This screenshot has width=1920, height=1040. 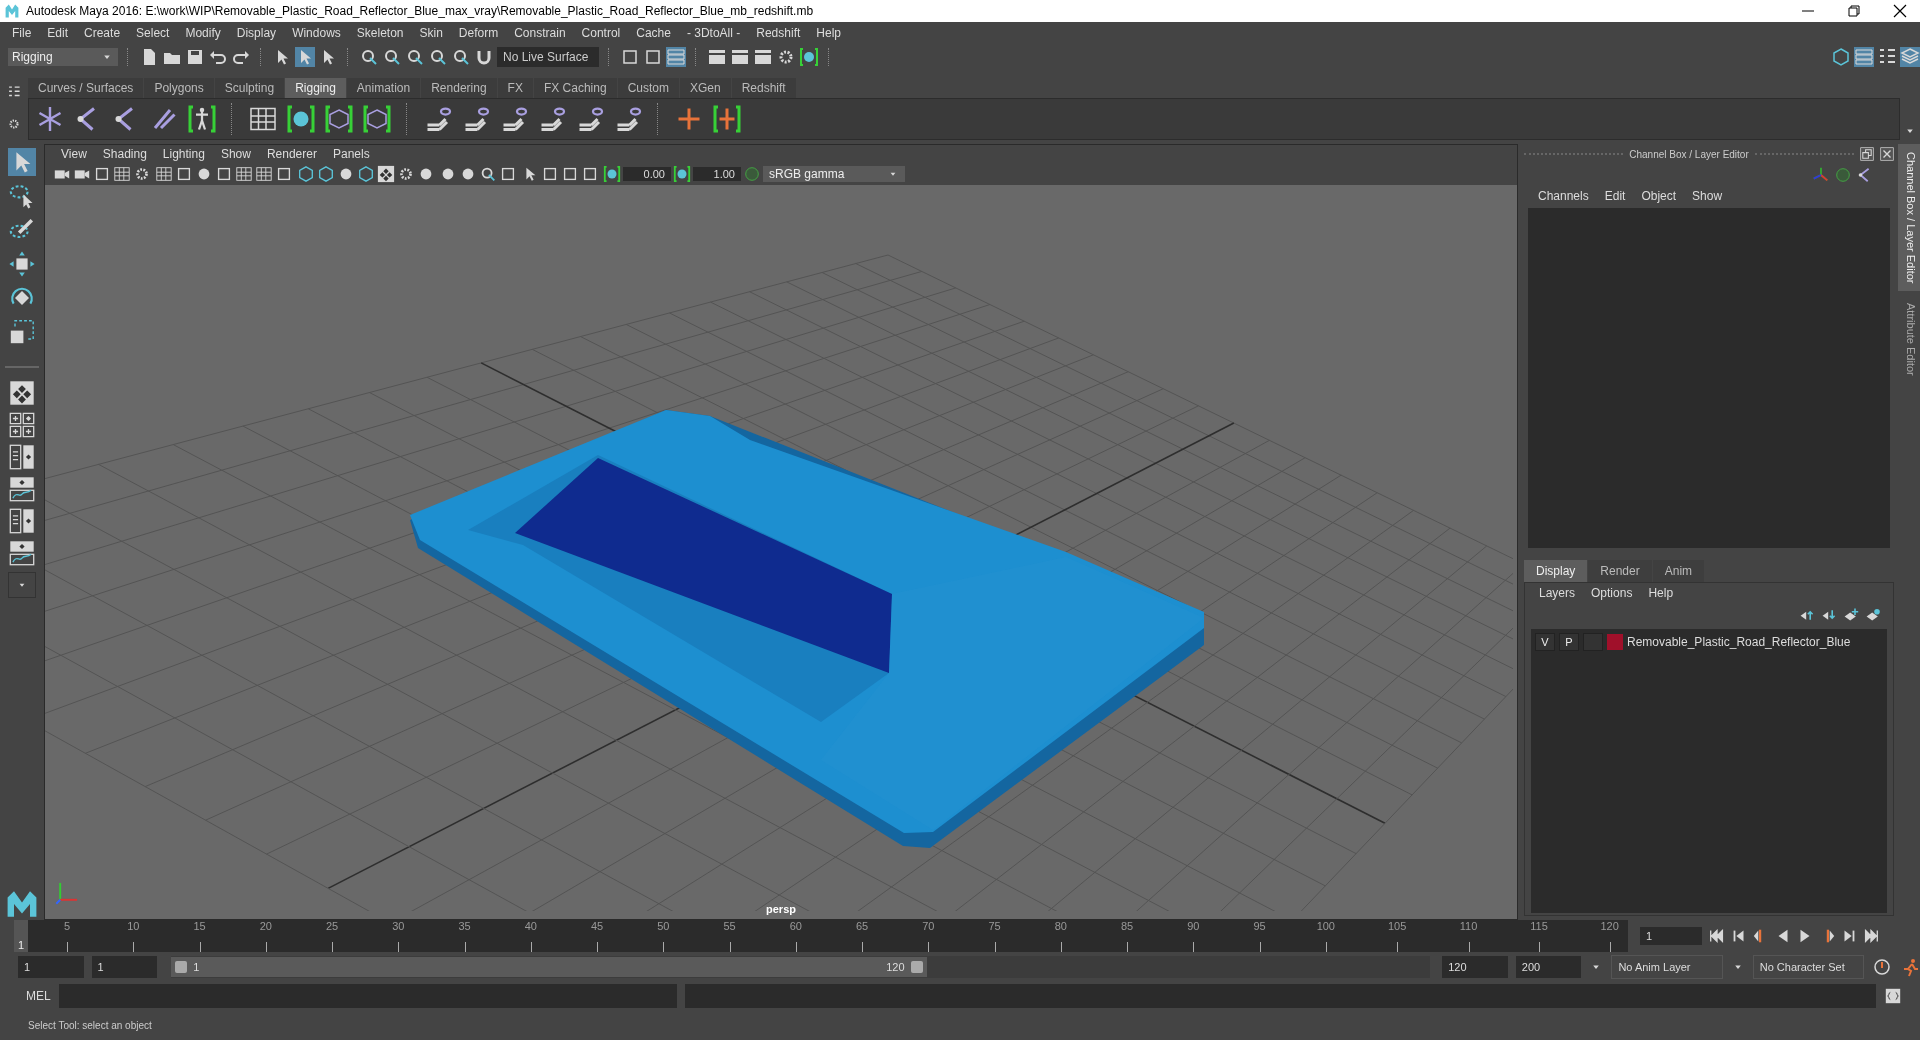 What do you see at coordinates (834, 174) in the screenshot?
I see `color-space-dropdown: sRGB gamma` at bounding box center [834, 174].